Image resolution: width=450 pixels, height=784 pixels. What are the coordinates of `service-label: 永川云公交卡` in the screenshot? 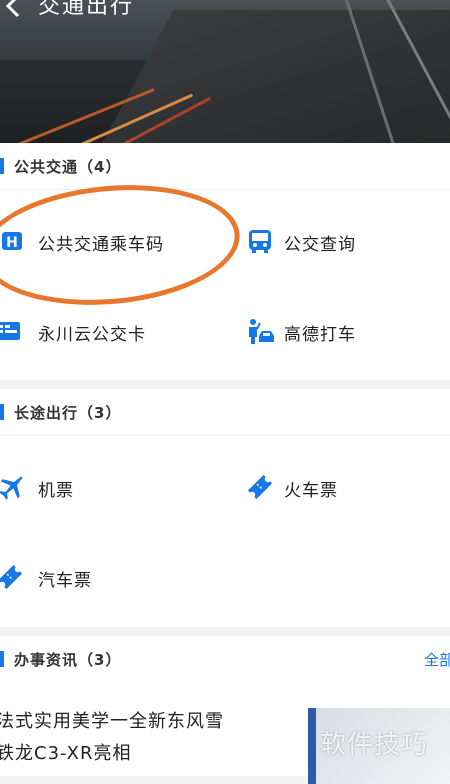 It's located at (92, 335).